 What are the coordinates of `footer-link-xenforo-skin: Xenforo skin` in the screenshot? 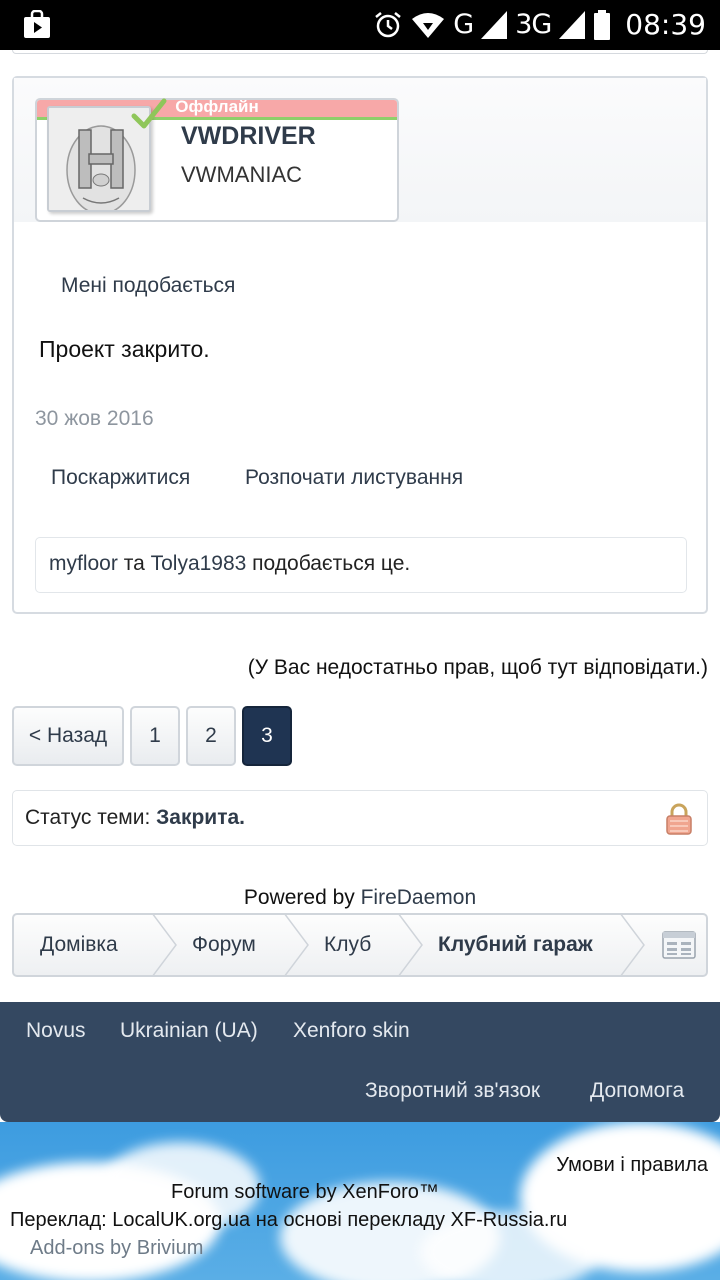 It's located at (351, 1031).